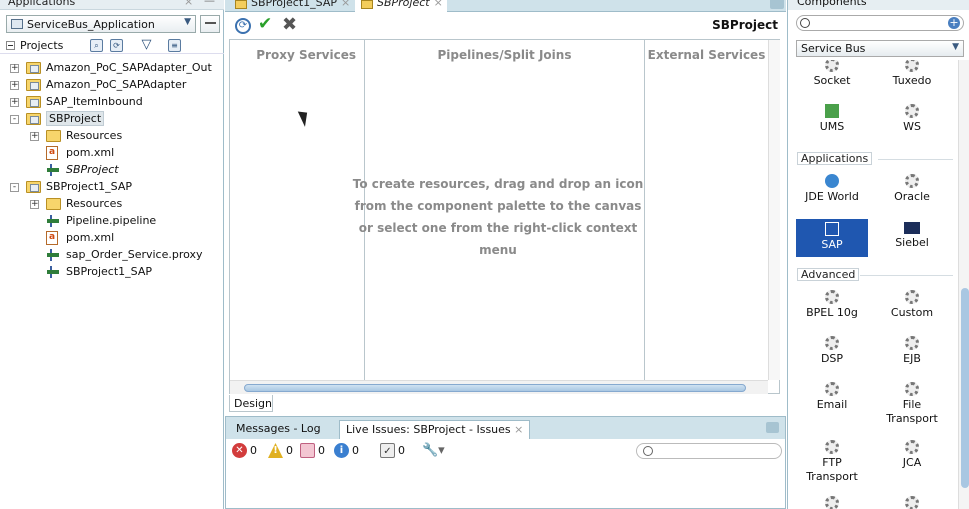 This screenshot has width=969, height=509. What do you see at coordinates (504, 55) in the screenshot?
I see `column-header: Pipelines/Split Joins` at bounding box center [504, 55].